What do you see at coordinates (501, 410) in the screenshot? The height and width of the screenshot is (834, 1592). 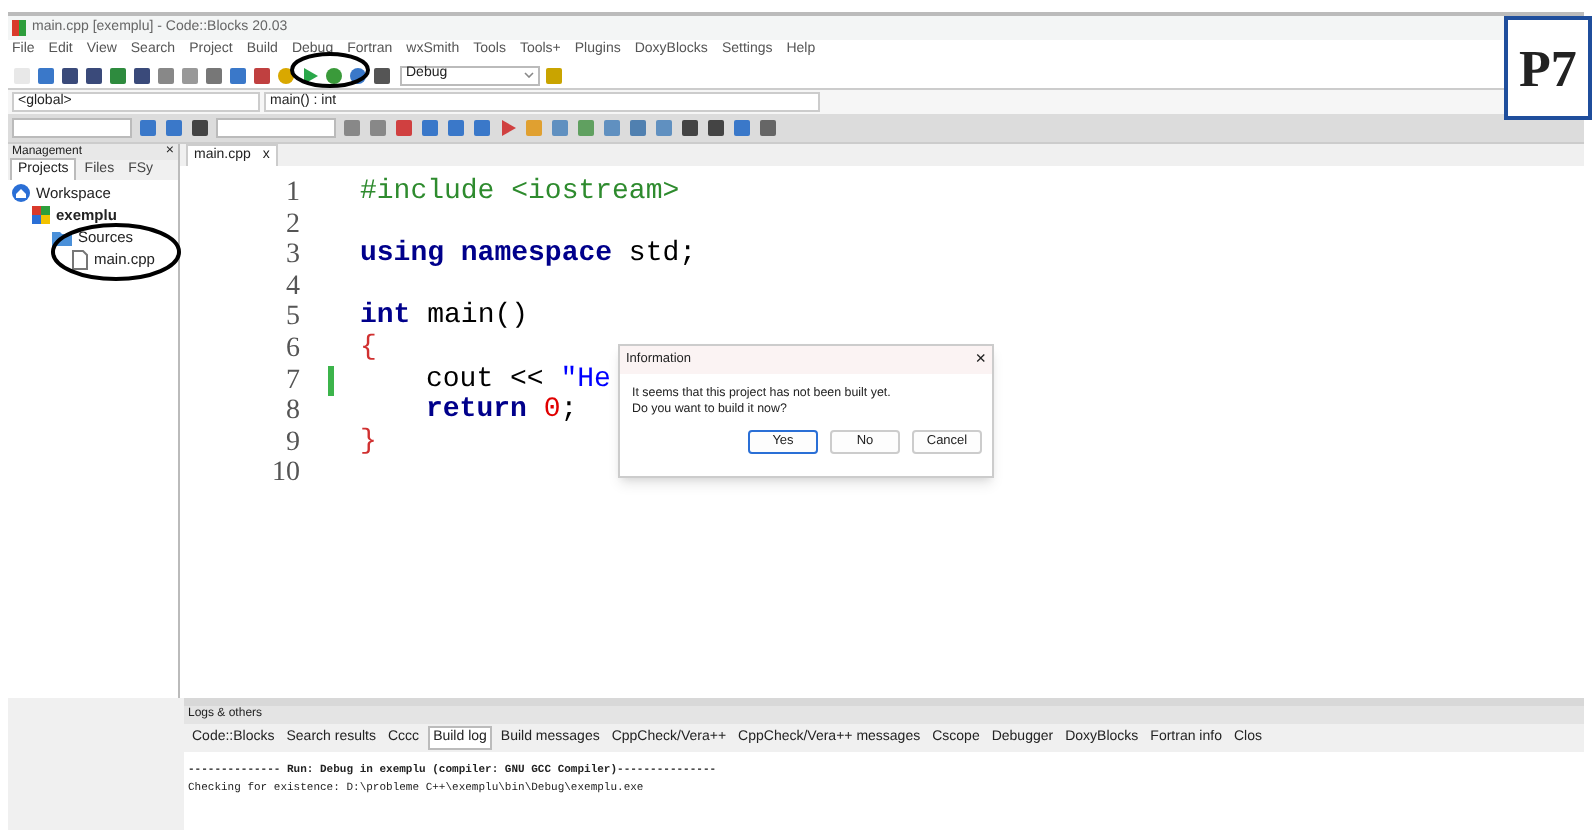 I see `code-line: return 0;` at bounding box center [501, 410].